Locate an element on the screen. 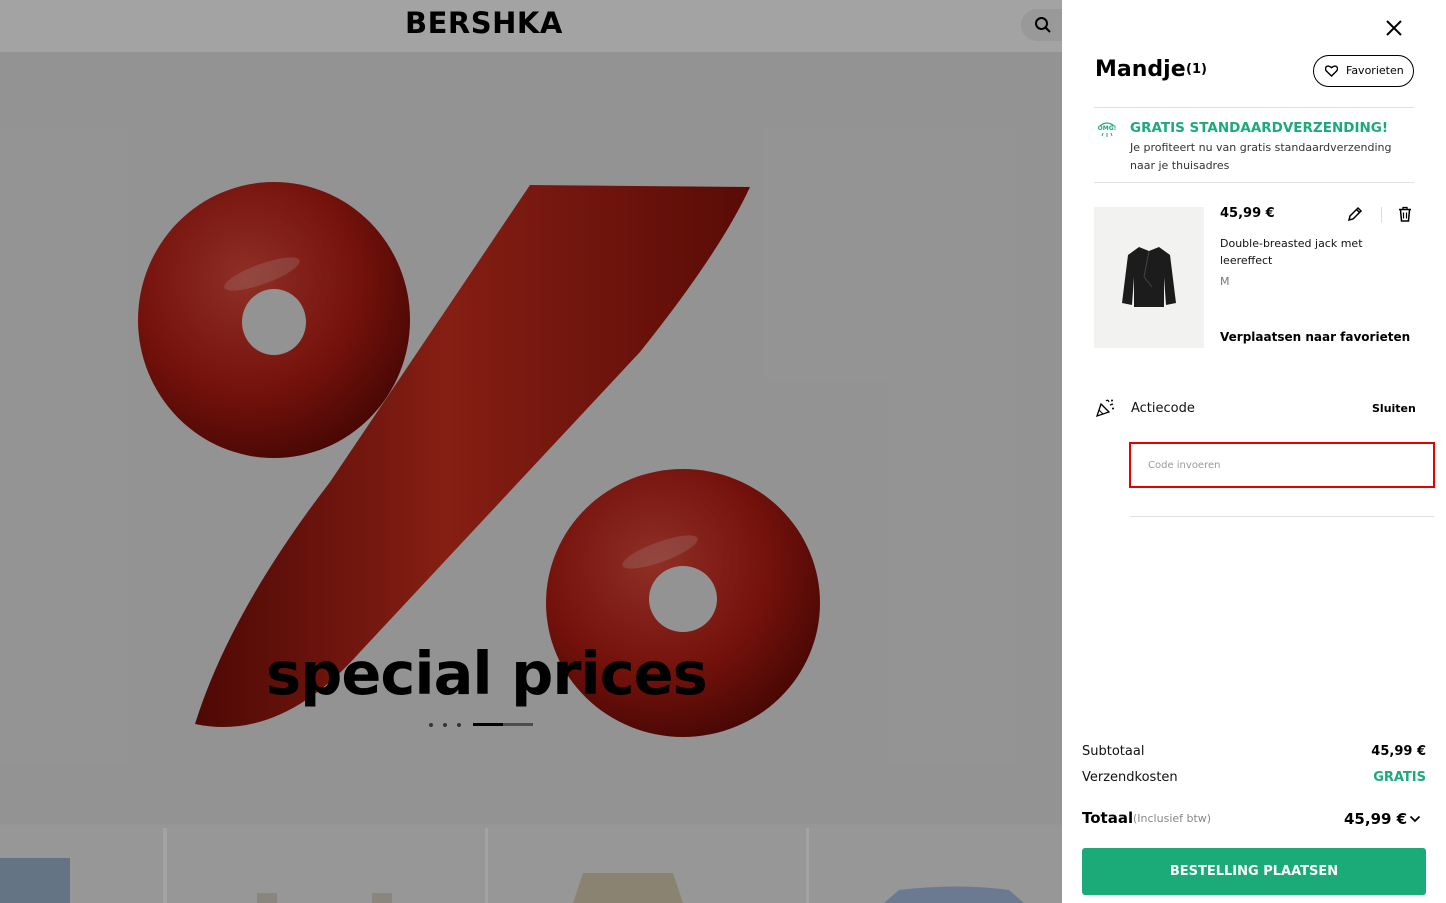 This screenshot has width=1446, height=903. shipping-cost-label: Verzendkosten is located at coordinates (1130, 777).